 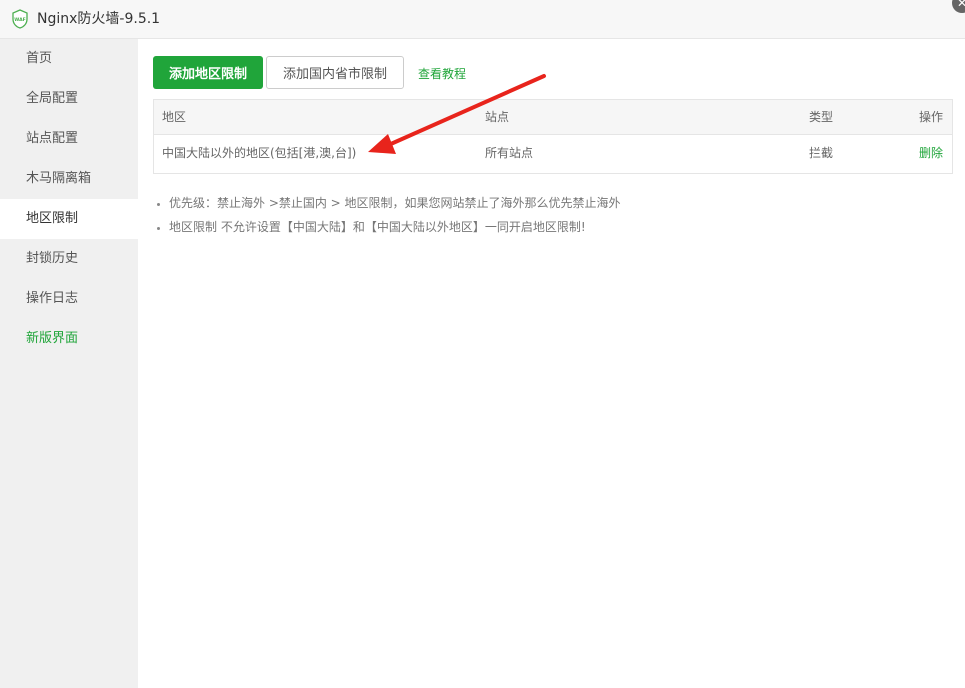 I want to click on close-icon: ✕, so click(x=958, y=6).